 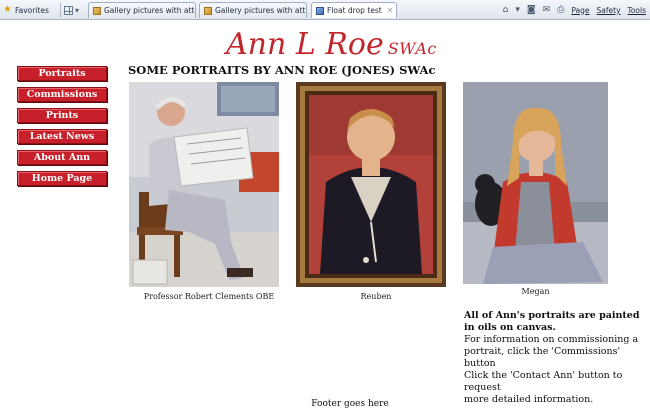 What do you see at coordinates (531, 10) in the screenshot?
I see `feeds-icon: ◙` at bounding box center [531, 10].